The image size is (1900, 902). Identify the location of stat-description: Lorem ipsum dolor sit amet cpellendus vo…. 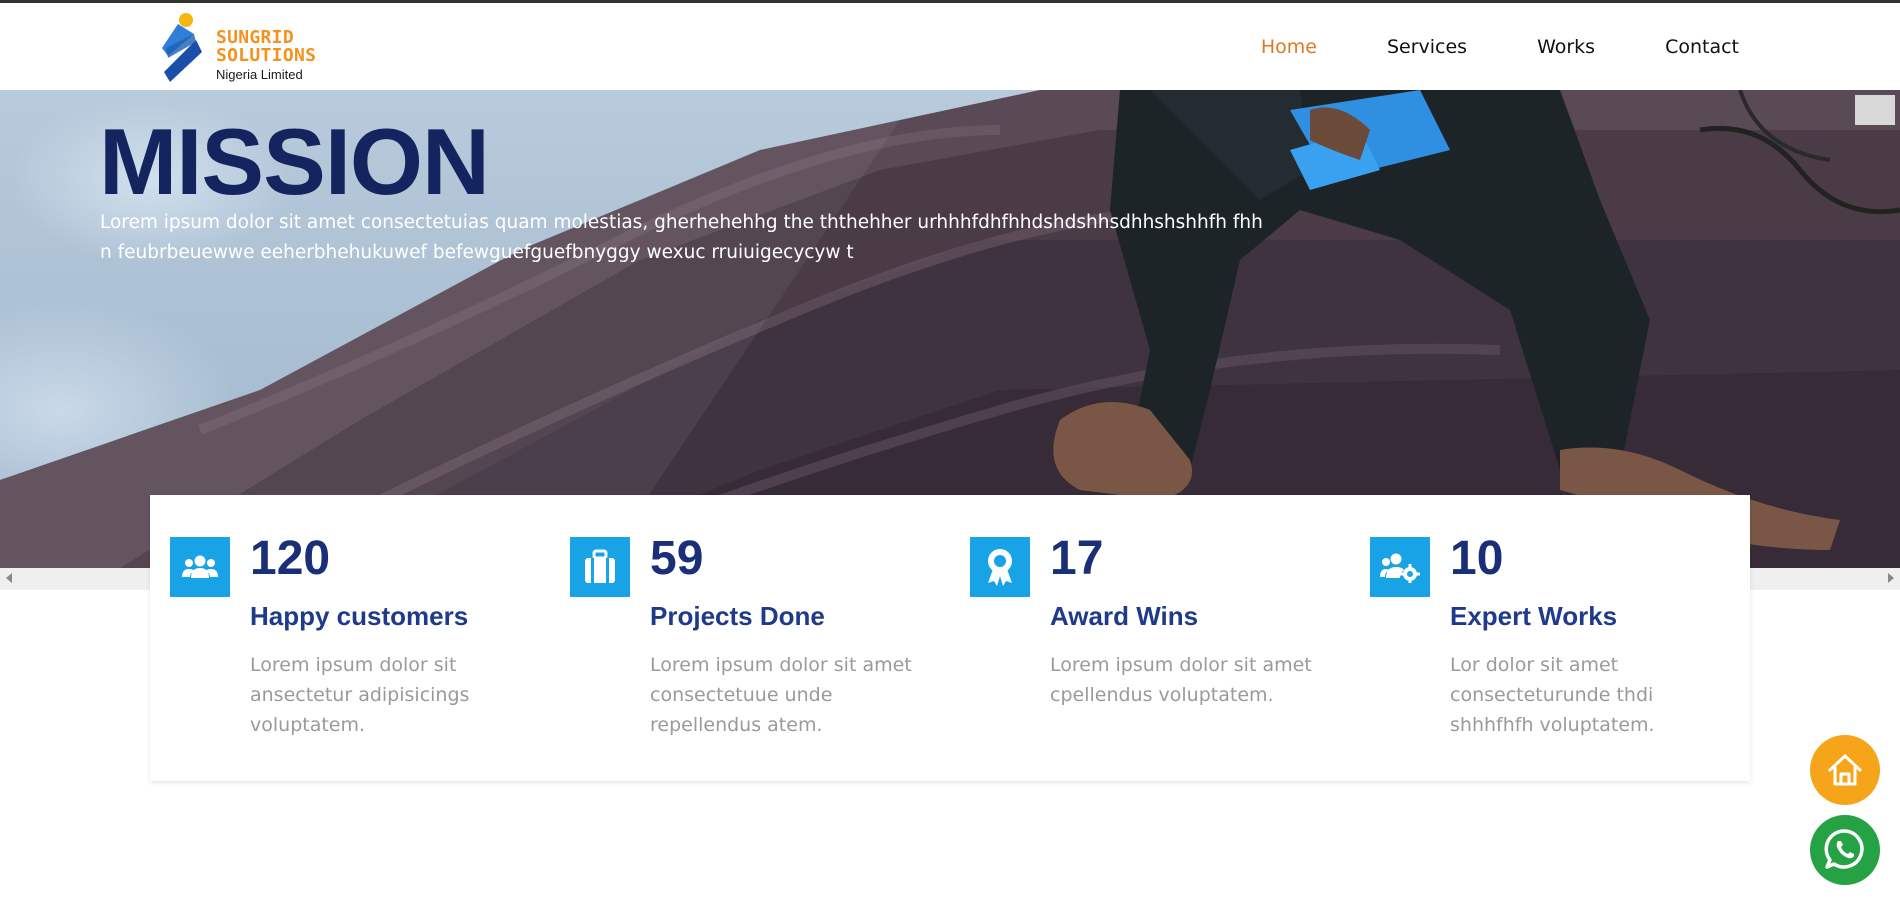
(1181, 680).